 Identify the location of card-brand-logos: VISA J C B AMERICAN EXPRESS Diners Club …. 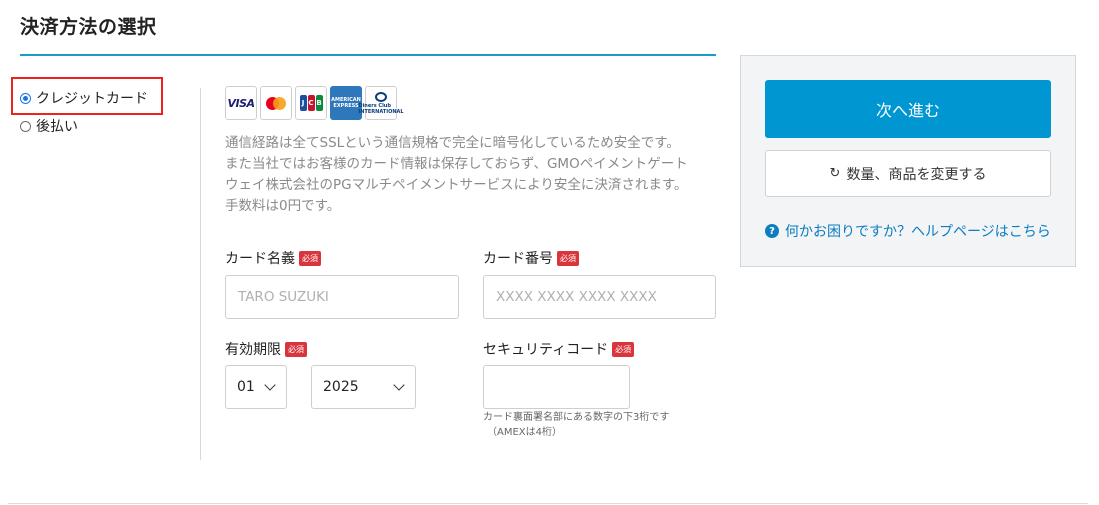
(314, 103).